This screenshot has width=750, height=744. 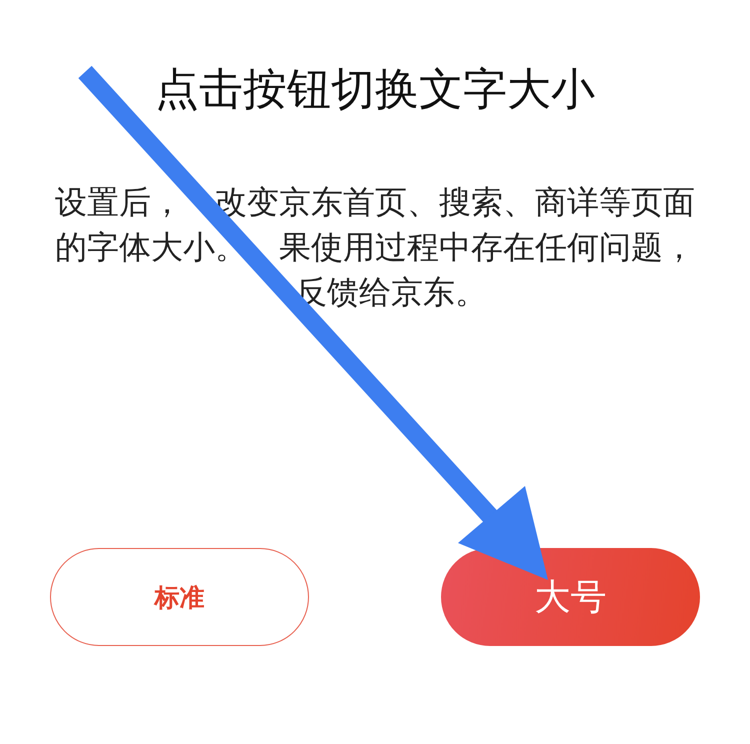 What do you see at coordinates (375, 90) in the screenshot?
I see `page-title: 点击按钮切换文字大小` at bounding box center [375, 90].